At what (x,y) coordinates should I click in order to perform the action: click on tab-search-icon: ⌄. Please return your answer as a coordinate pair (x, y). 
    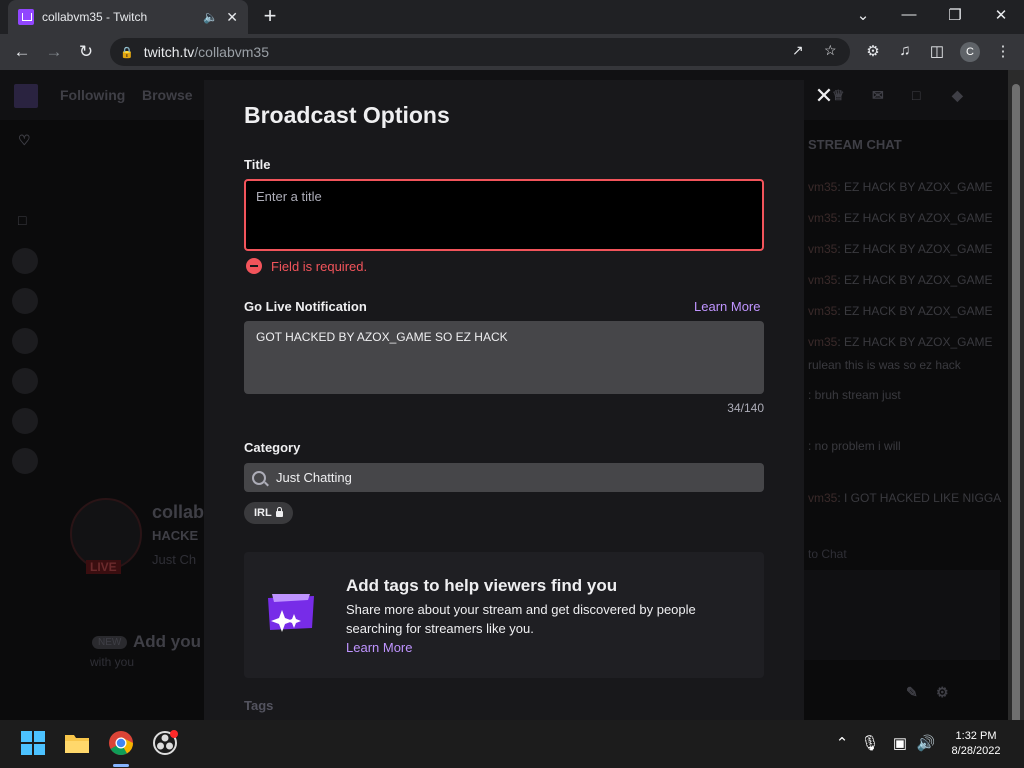
    Looking at the image, I should click on (863, 15).